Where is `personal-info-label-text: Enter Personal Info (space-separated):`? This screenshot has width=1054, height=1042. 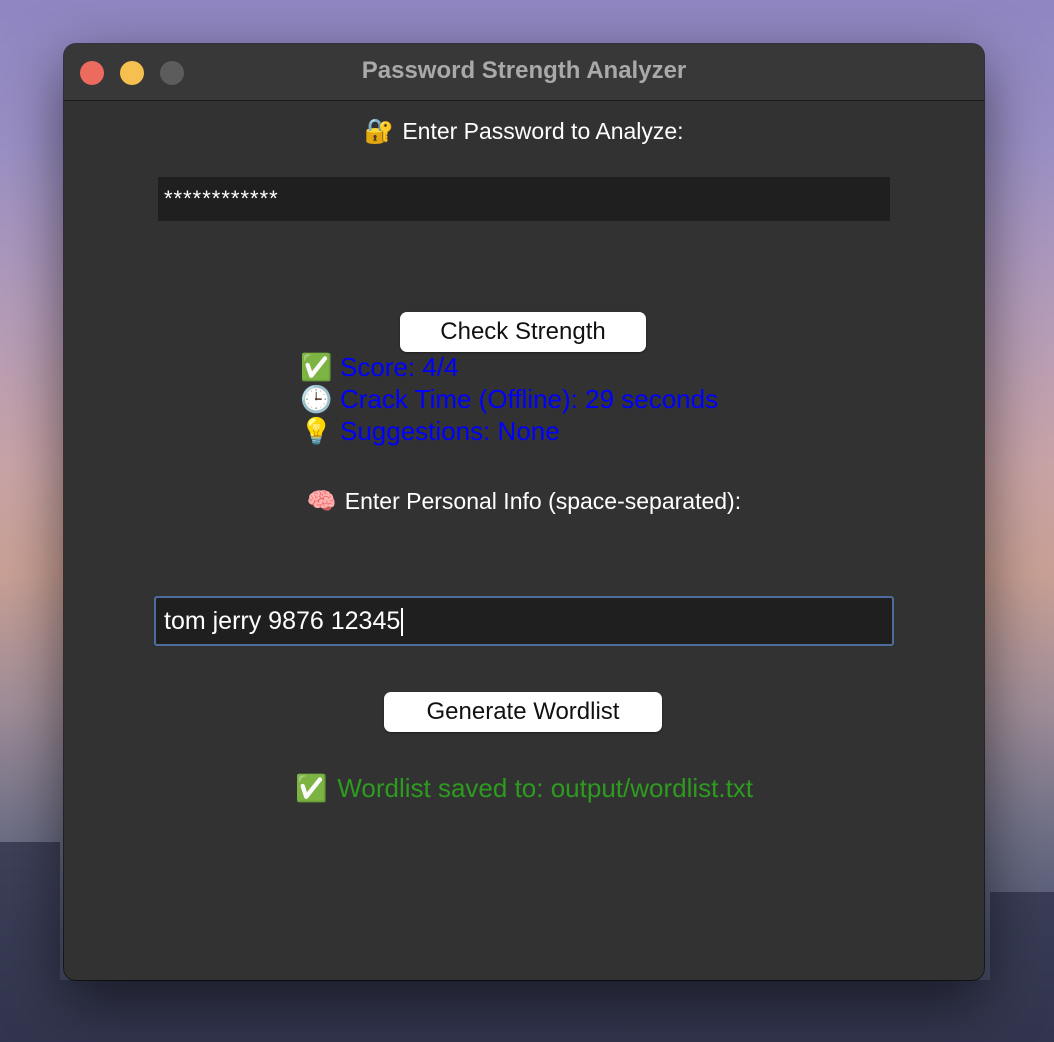
personal-info-label-text: Enter Personal Info (space-separated): is located at coordinates (543, 501).